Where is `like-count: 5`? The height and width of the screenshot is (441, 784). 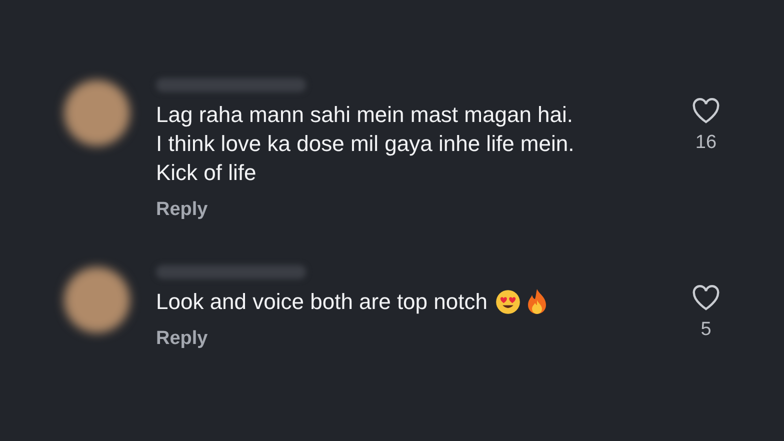
like-count: 5 is located at coordinates (706, 330).